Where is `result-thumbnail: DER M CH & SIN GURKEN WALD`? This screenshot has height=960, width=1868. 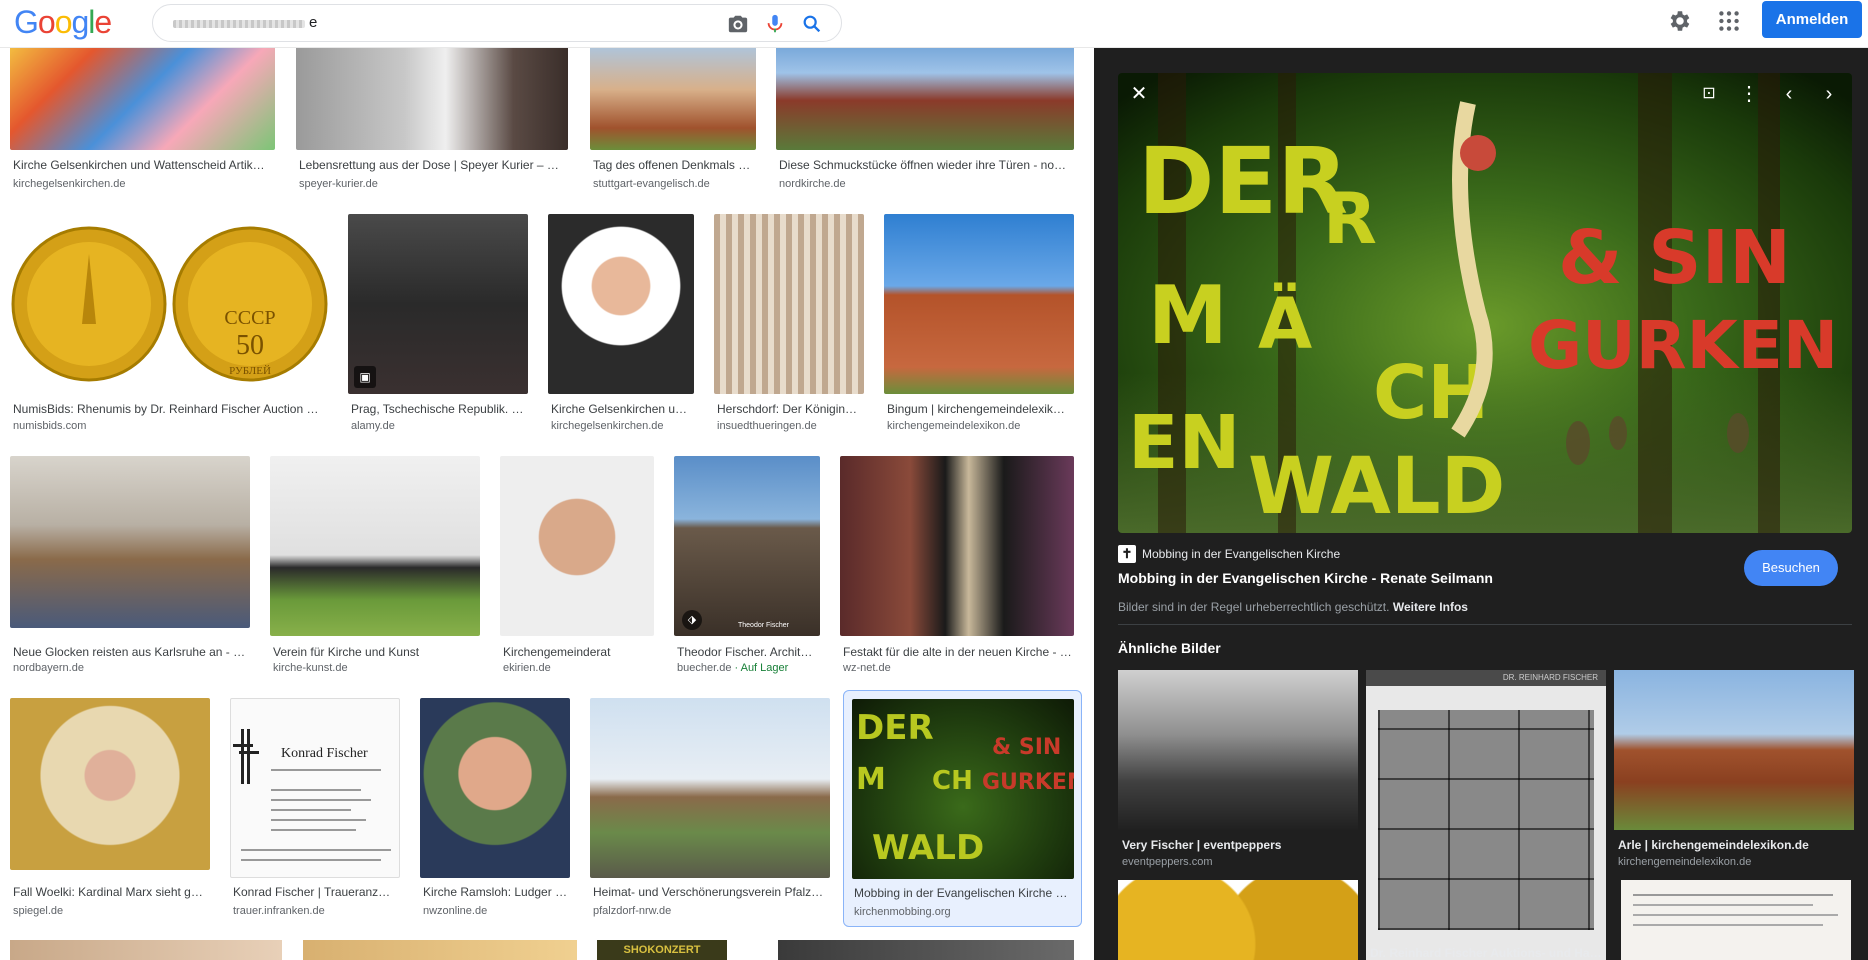
result-thumbnail: DER M CH & SIN GURKEN WALD is located at coordinates (963, 789).